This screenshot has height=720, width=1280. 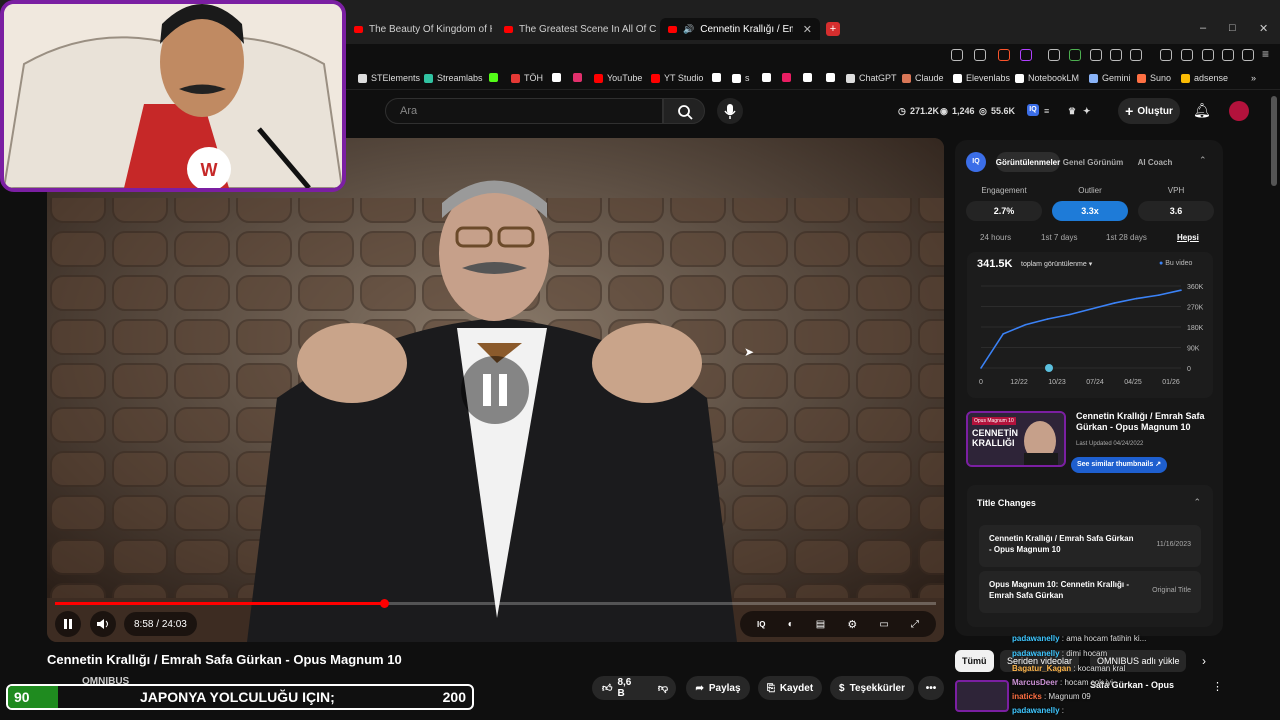 I want to click on x-tick-label: 10/23, so click(x=1057, y=382).